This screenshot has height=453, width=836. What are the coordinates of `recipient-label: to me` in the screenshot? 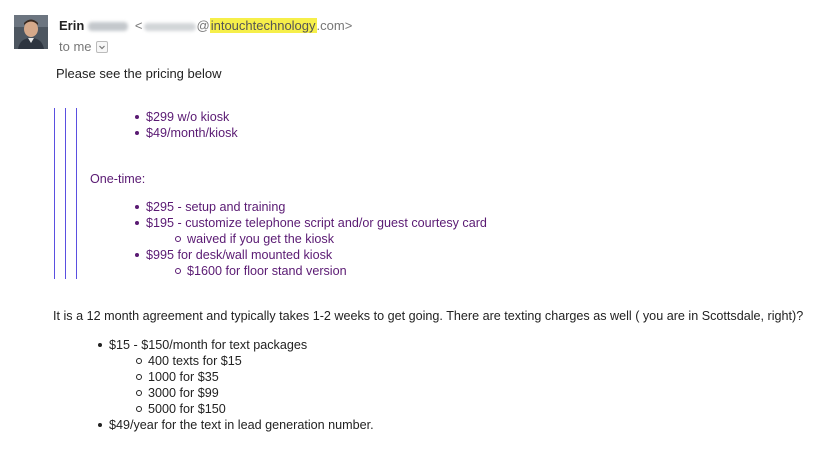 It's located at (75, 46).